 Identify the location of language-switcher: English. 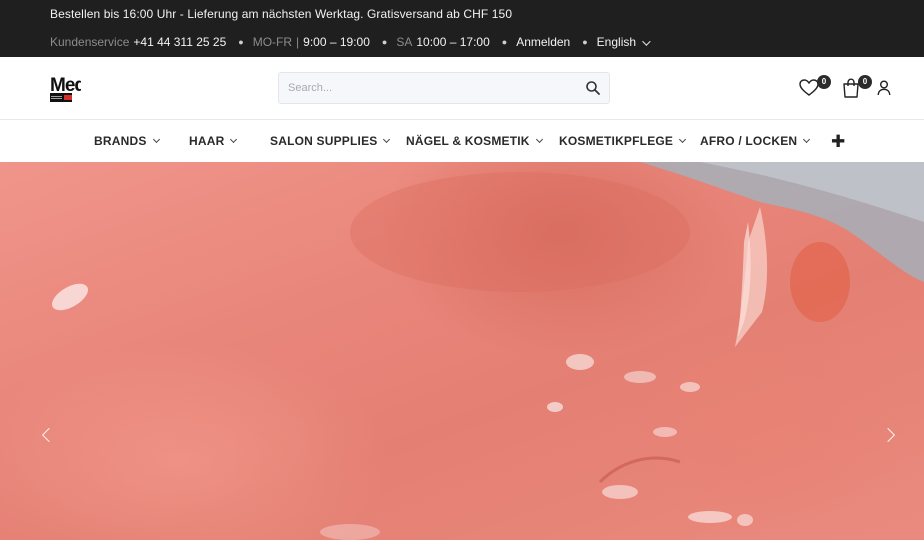
(623, 42).